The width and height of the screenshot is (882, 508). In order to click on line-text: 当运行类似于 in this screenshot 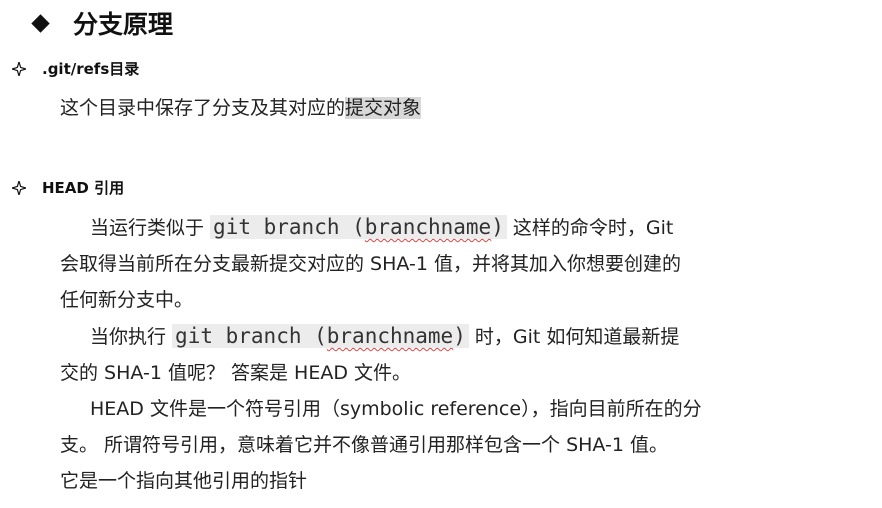, I will do `click(150, 228)`.